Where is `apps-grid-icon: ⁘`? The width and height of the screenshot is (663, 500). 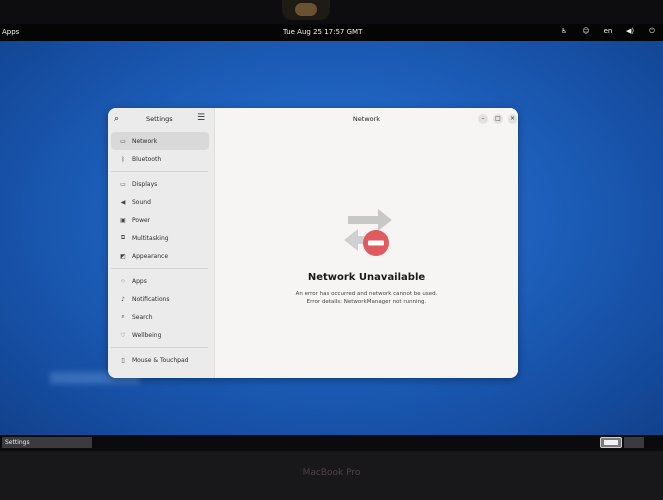
apps-grid-icon: ⁘ is located at coordinates (123, 281).